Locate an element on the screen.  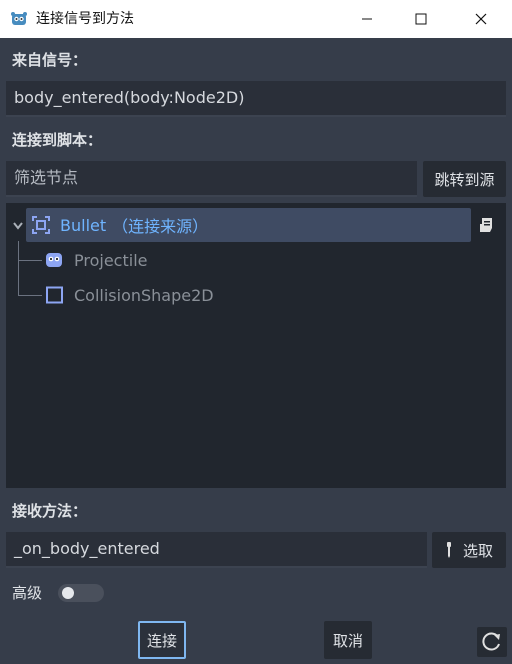
filter-nodes-input: 筛选节点 is located at coordinates (211, 179).